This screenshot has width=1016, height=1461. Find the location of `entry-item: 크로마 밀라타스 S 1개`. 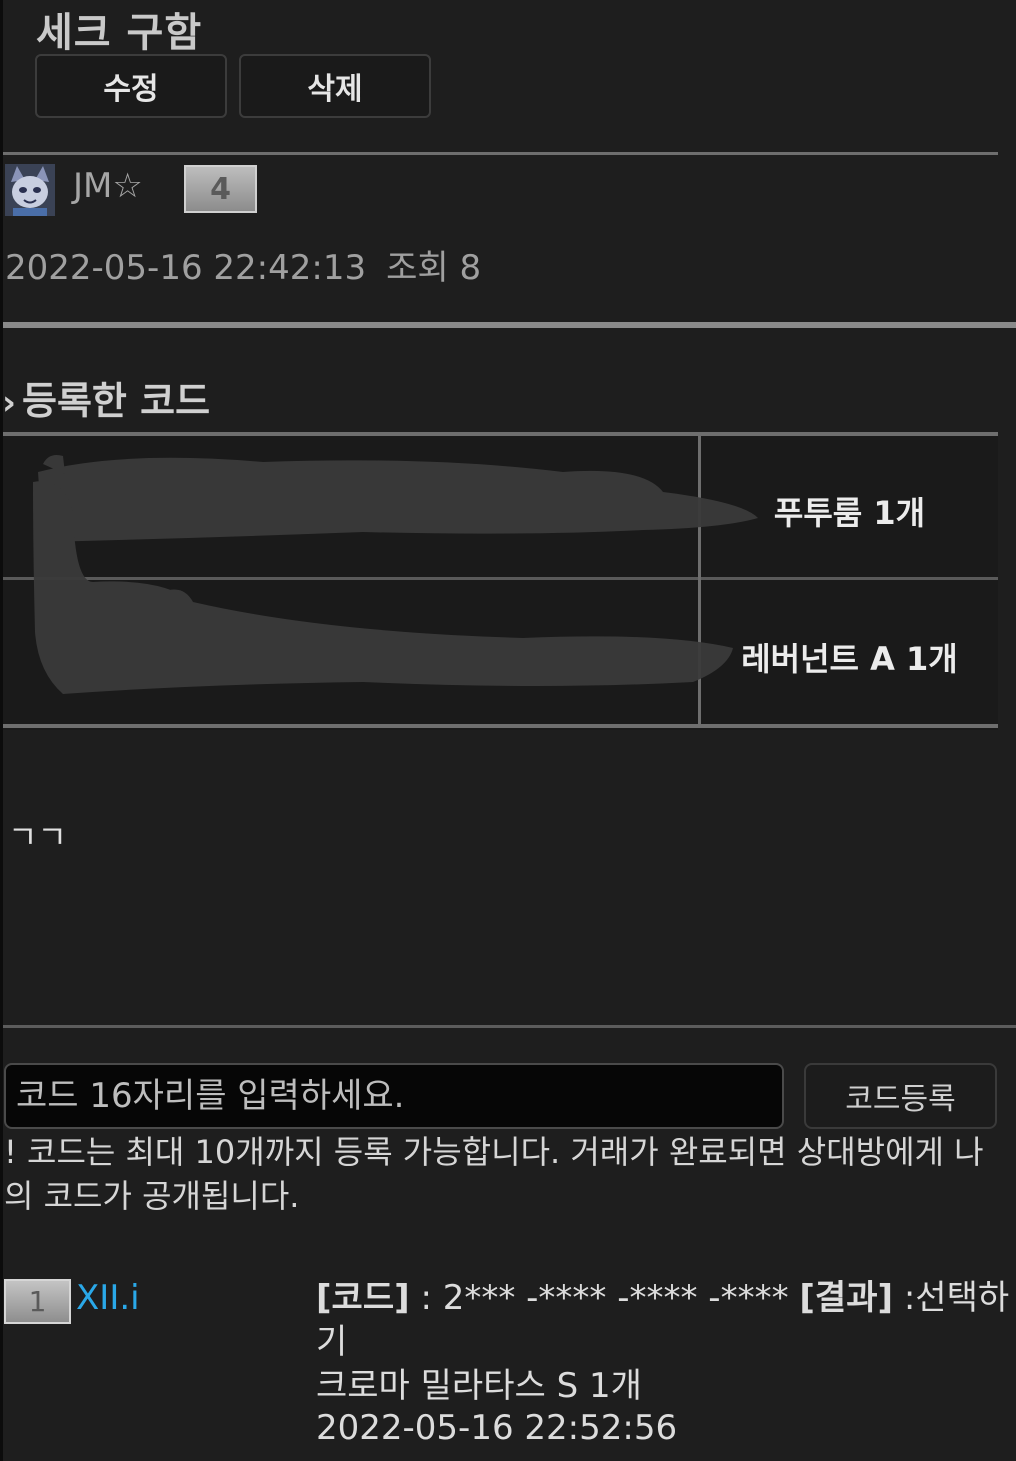

entry-item: 크로마 밀라타스 S 1개 is located at coordinates (479, 1386).